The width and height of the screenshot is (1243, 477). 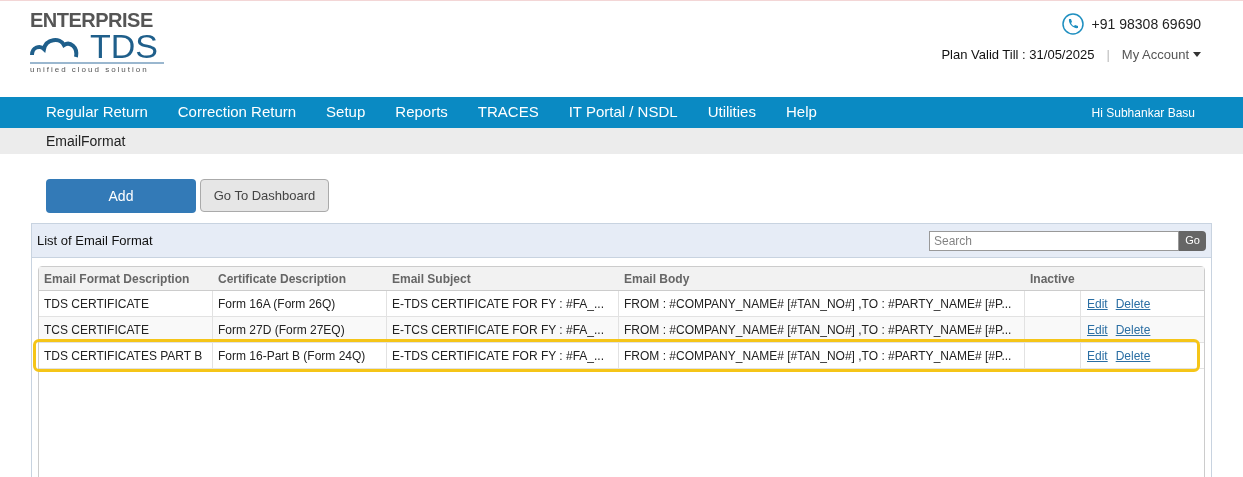 I want to click on add-button: Add, so click(x=121, y=196).